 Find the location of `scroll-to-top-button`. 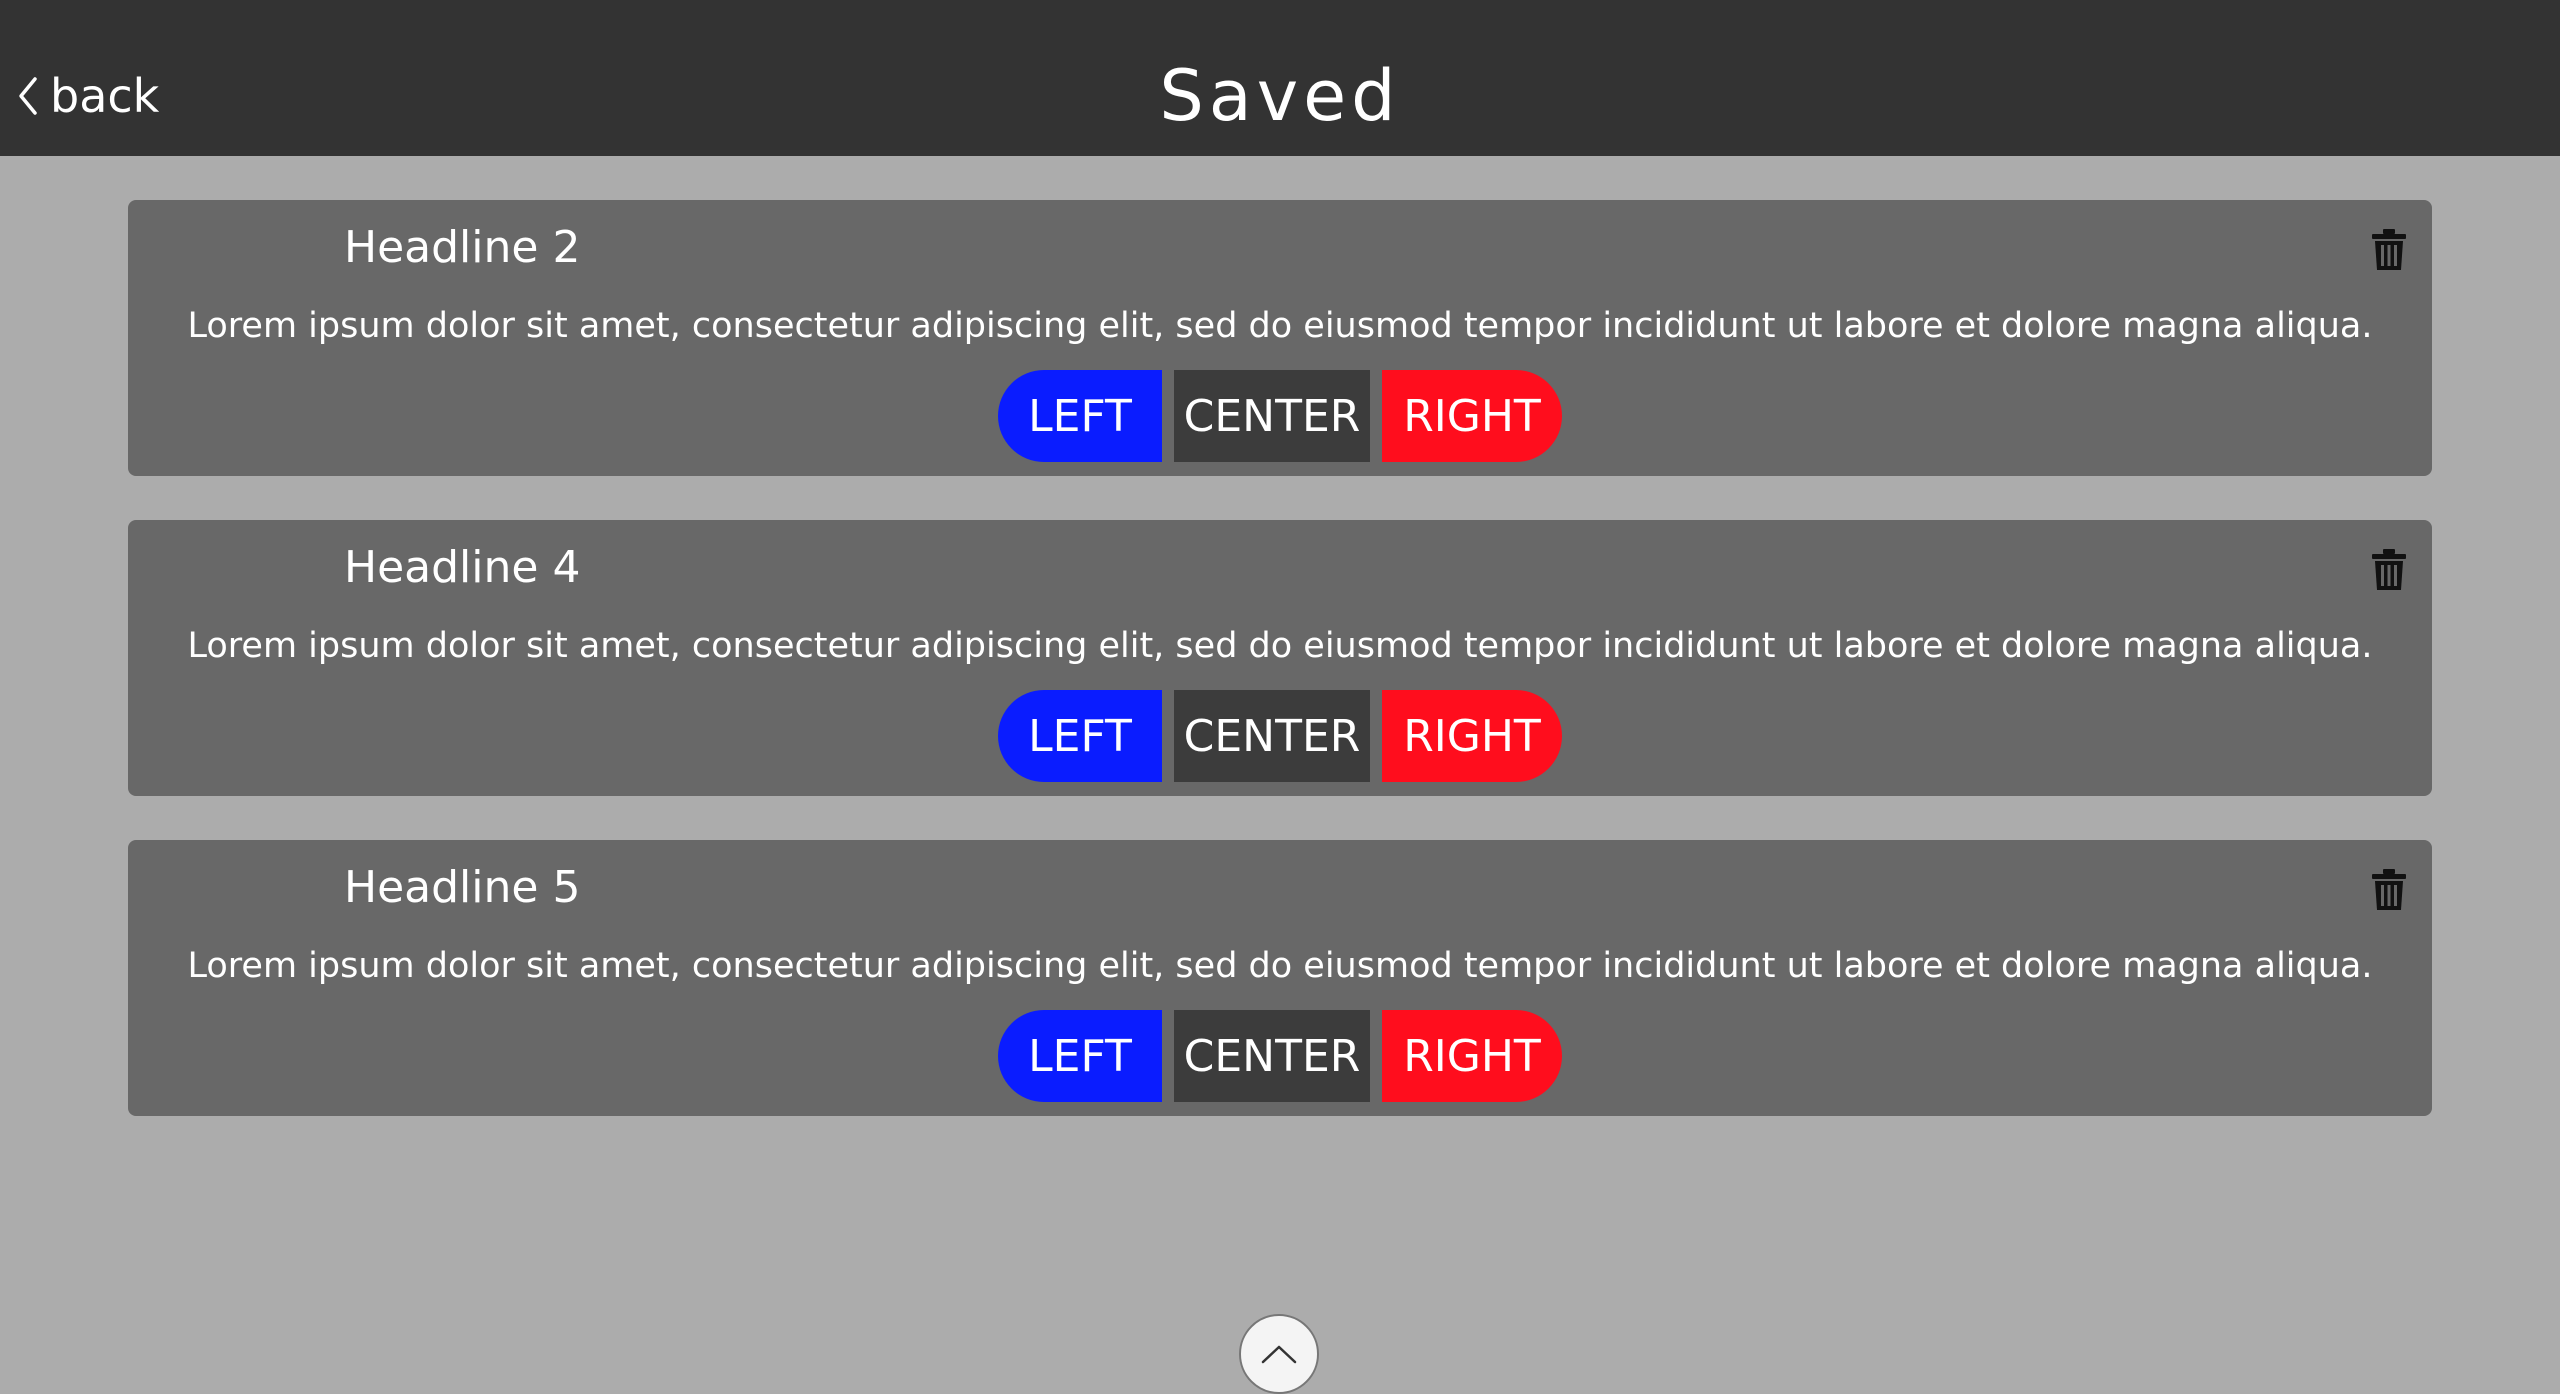

scroll-to-top-button is located at coordinates (1279, 1354).